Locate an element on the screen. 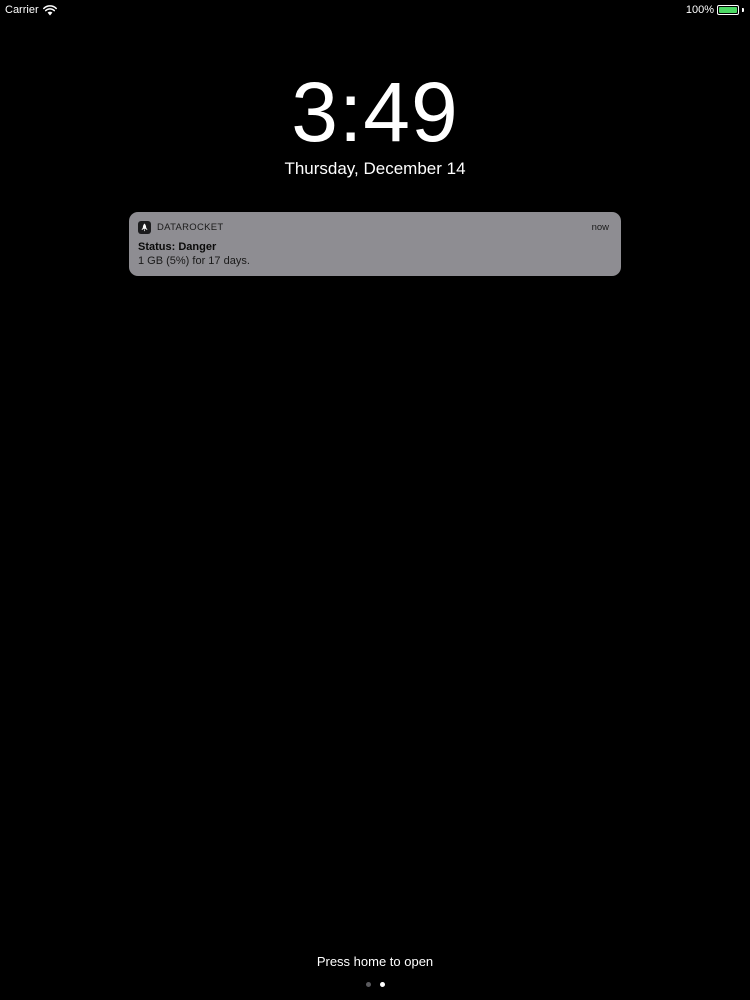  battery-fill is located at coordinates (728, 10).